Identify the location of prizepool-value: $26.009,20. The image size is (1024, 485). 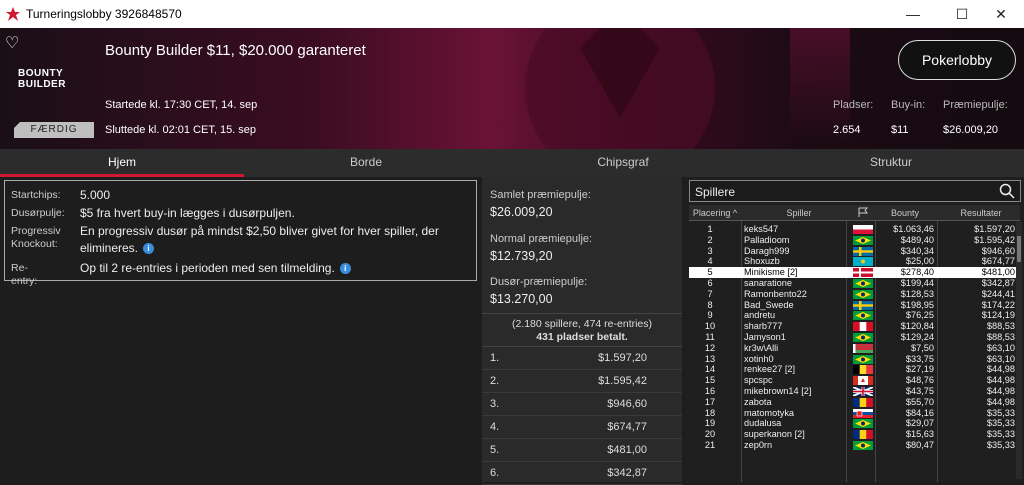
(971, 130).